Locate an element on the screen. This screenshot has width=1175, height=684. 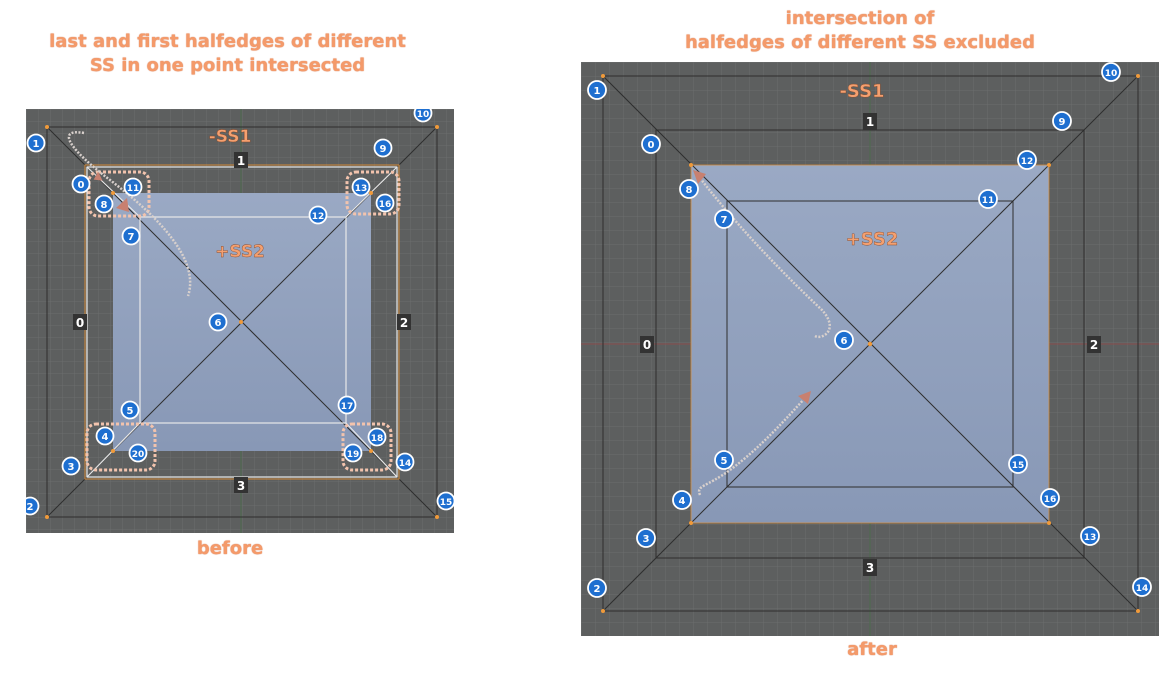
svg-text: 5 is located at coordinates (130, 411).